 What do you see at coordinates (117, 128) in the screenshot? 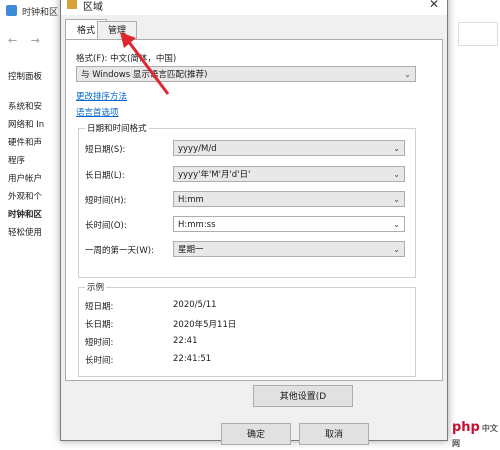
I see `datetime-group-title: 日期和时间格式` at bounding box center [117, 128].